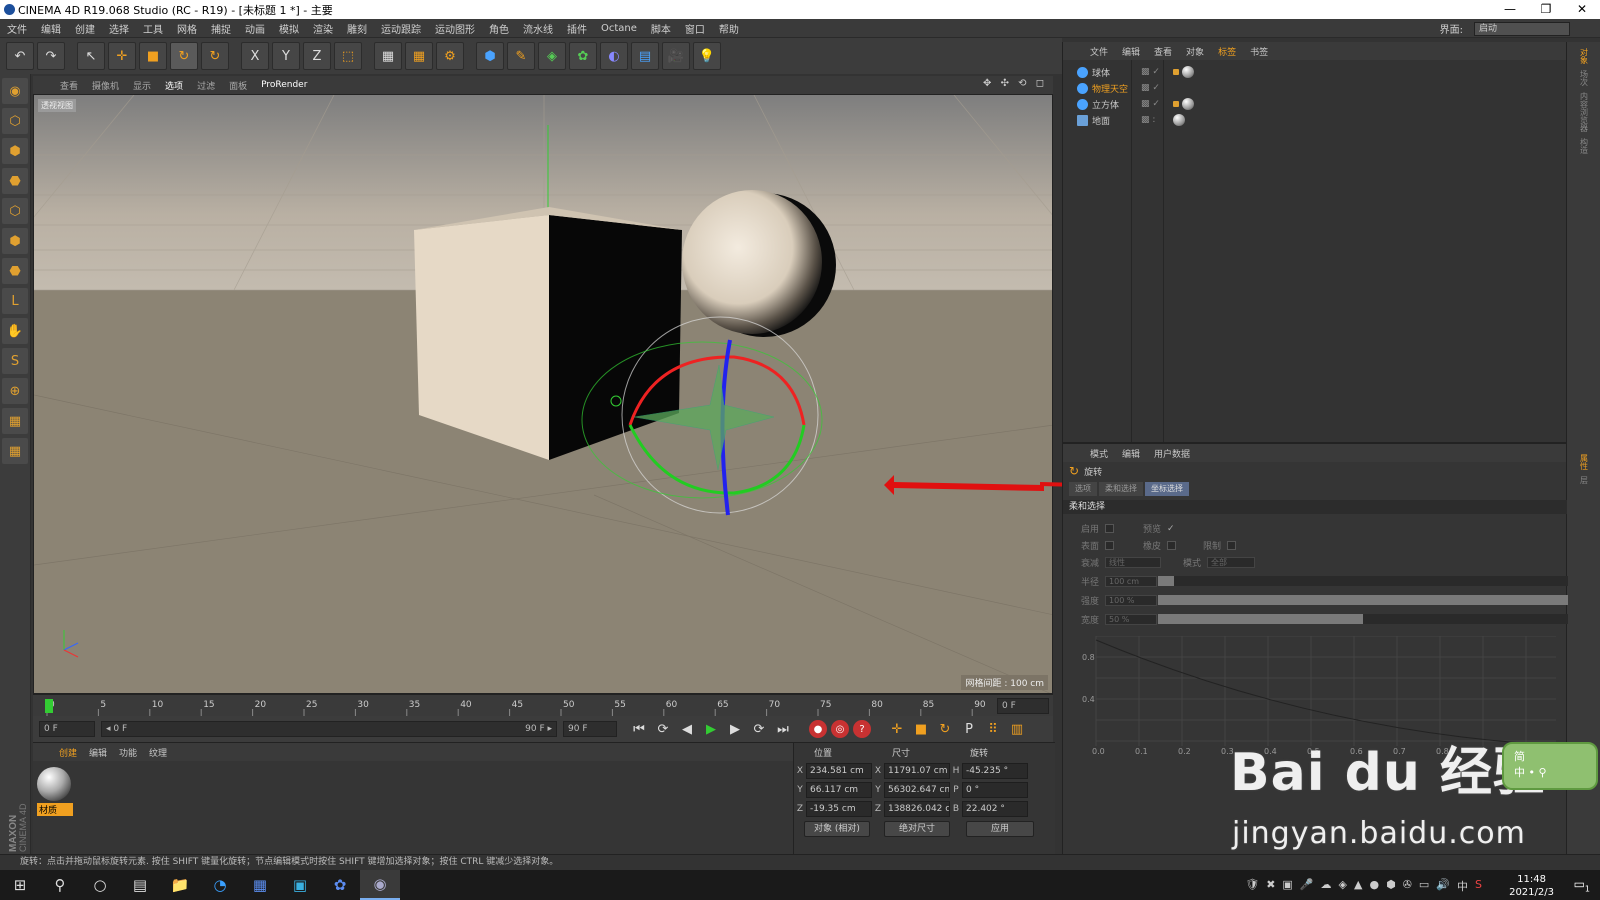  What do you see at coordinates (1584, 78) in the screenshot?
I see `tab-takes: 场次` at bounding box center [1584, 78].